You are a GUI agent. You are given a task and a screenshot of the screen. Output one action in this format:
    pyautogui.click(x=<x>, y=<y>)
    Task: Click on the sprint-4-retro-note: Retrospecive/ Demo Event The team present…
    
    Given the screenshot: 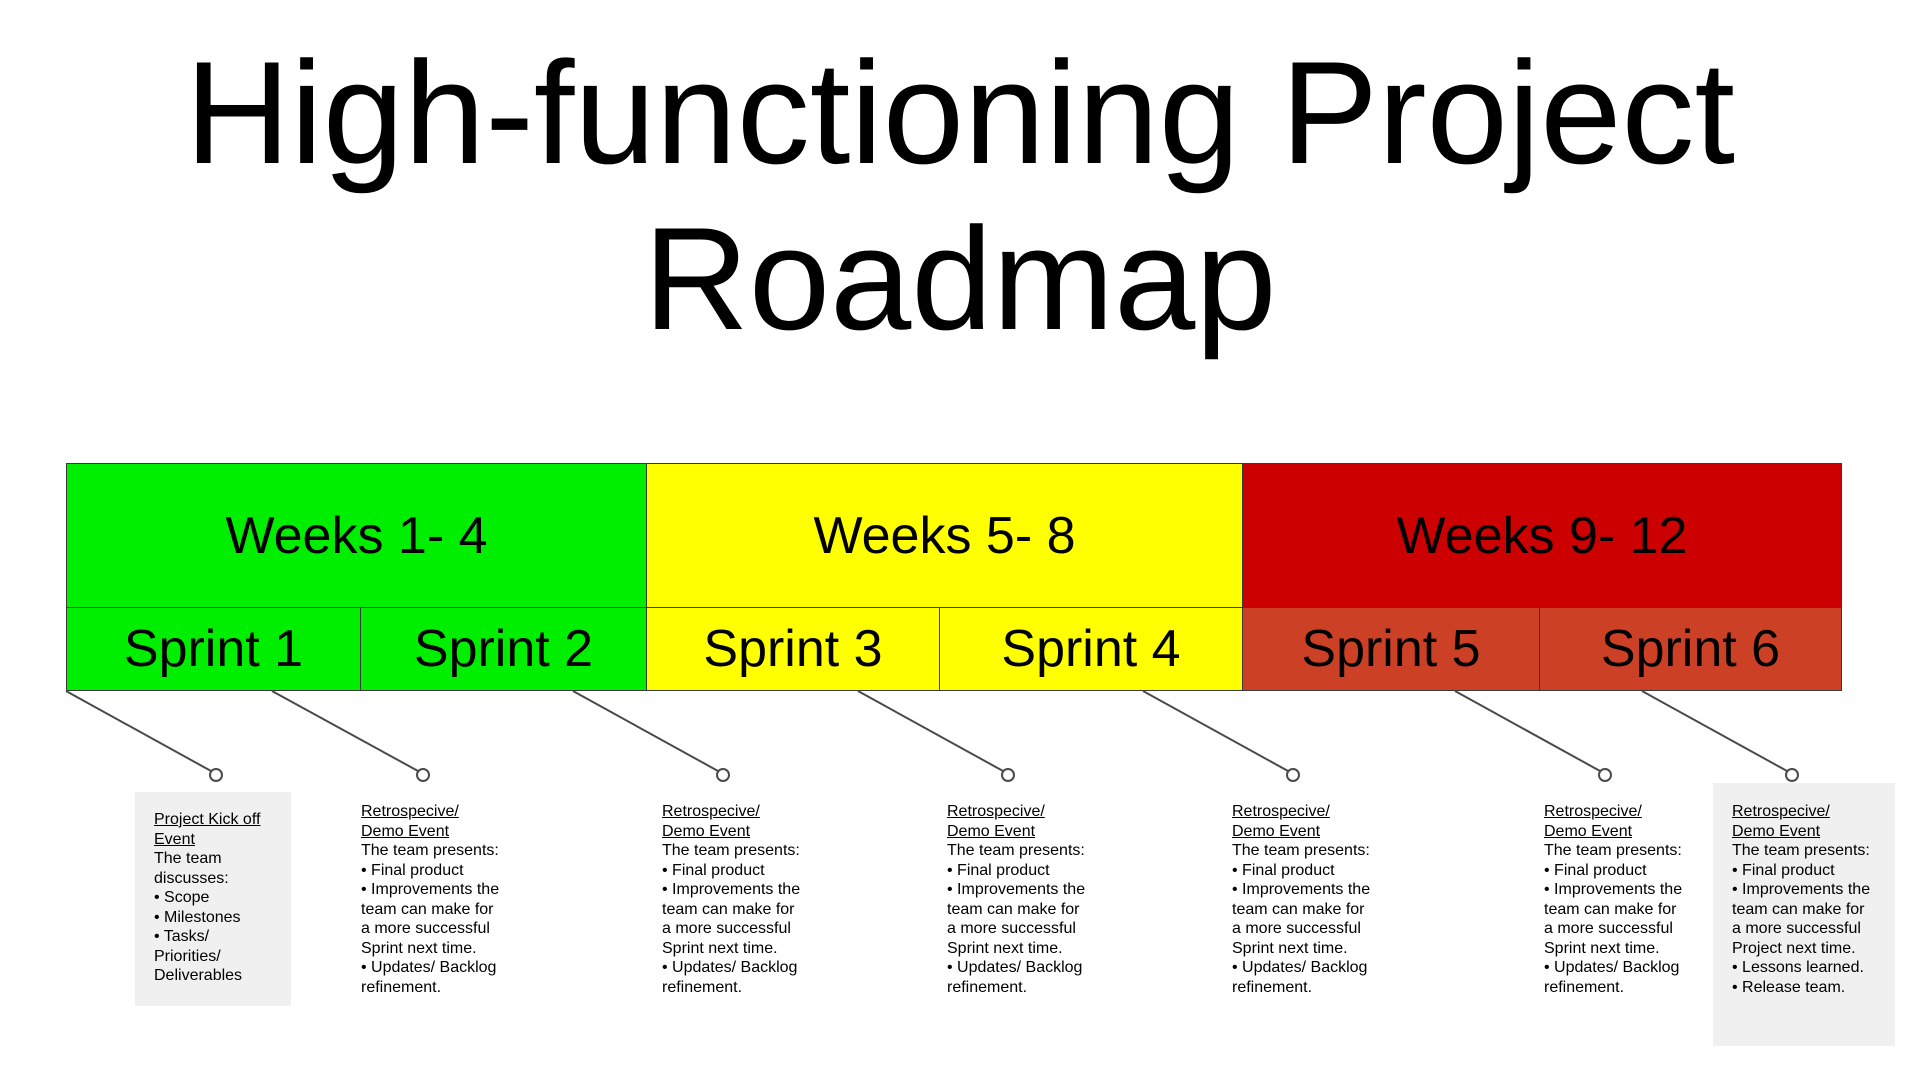 What is the action you would take?
    pyautogui.click(x=1317, y=899)
    